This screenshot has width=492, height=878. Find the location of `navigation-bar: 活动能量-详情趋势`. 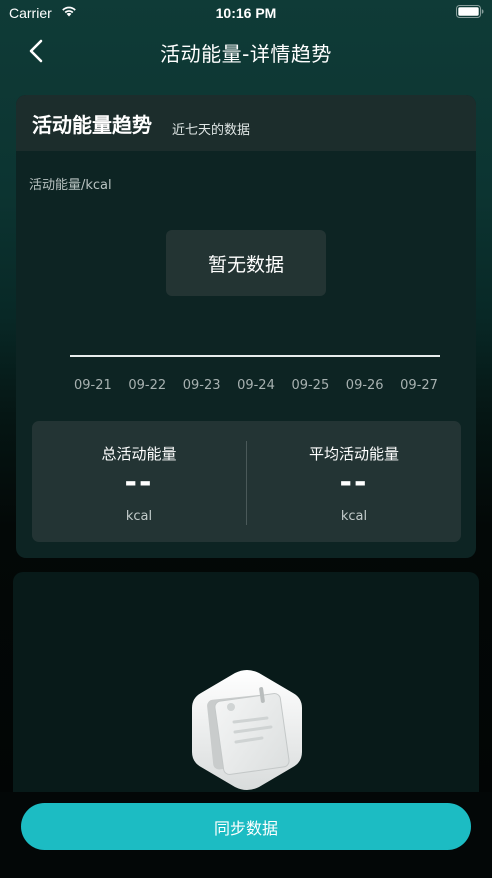

navigation-bar: 活动能量-详情趋势 is located at coordinates (246, 51).